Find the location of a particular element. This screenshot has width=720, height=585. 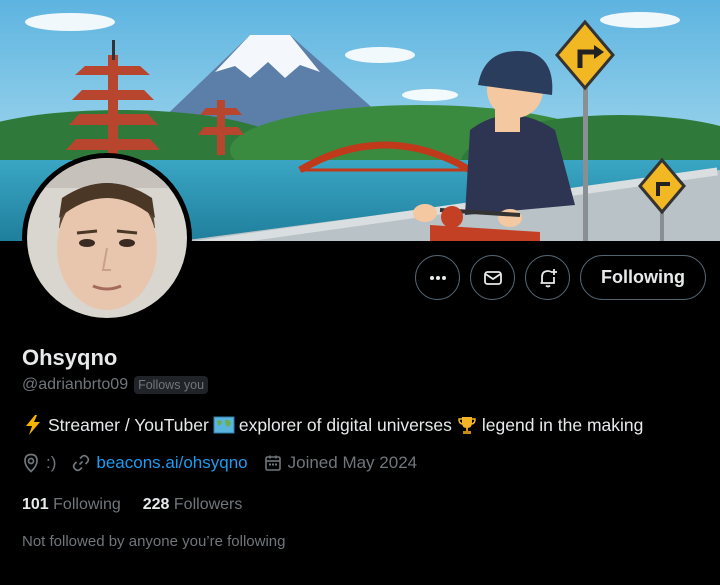

world-map-icon is located at coordinates (224, 425).